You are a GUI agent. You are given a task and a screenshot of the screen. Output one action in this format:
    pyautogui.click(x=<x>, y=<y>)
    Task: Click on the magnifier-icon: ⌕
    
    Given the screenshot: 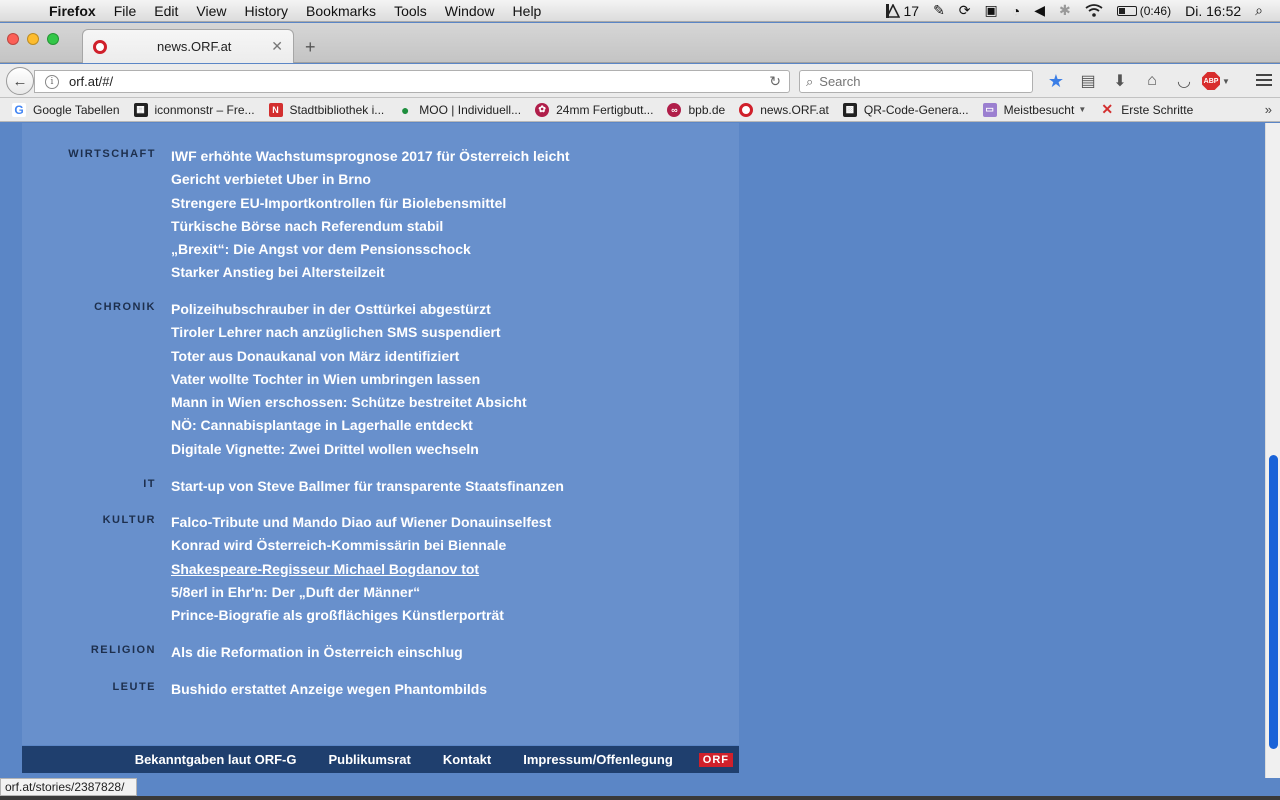 What is the action you would take?
    pyautogui.click(x=810, y=81)
    